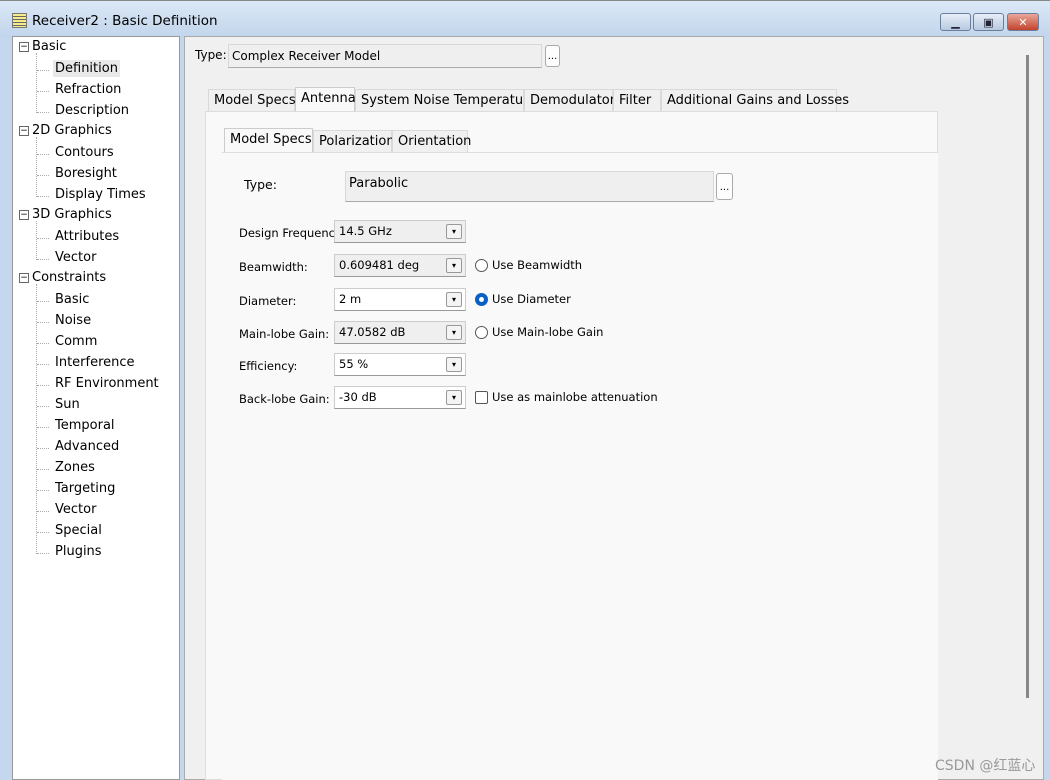 The width and height of the screenshot is (1050, 780). What do you see at coordinates (67, 404) in the screenshot?
I see `tree-item-sun: Sun` at bounding box center [67, 404].